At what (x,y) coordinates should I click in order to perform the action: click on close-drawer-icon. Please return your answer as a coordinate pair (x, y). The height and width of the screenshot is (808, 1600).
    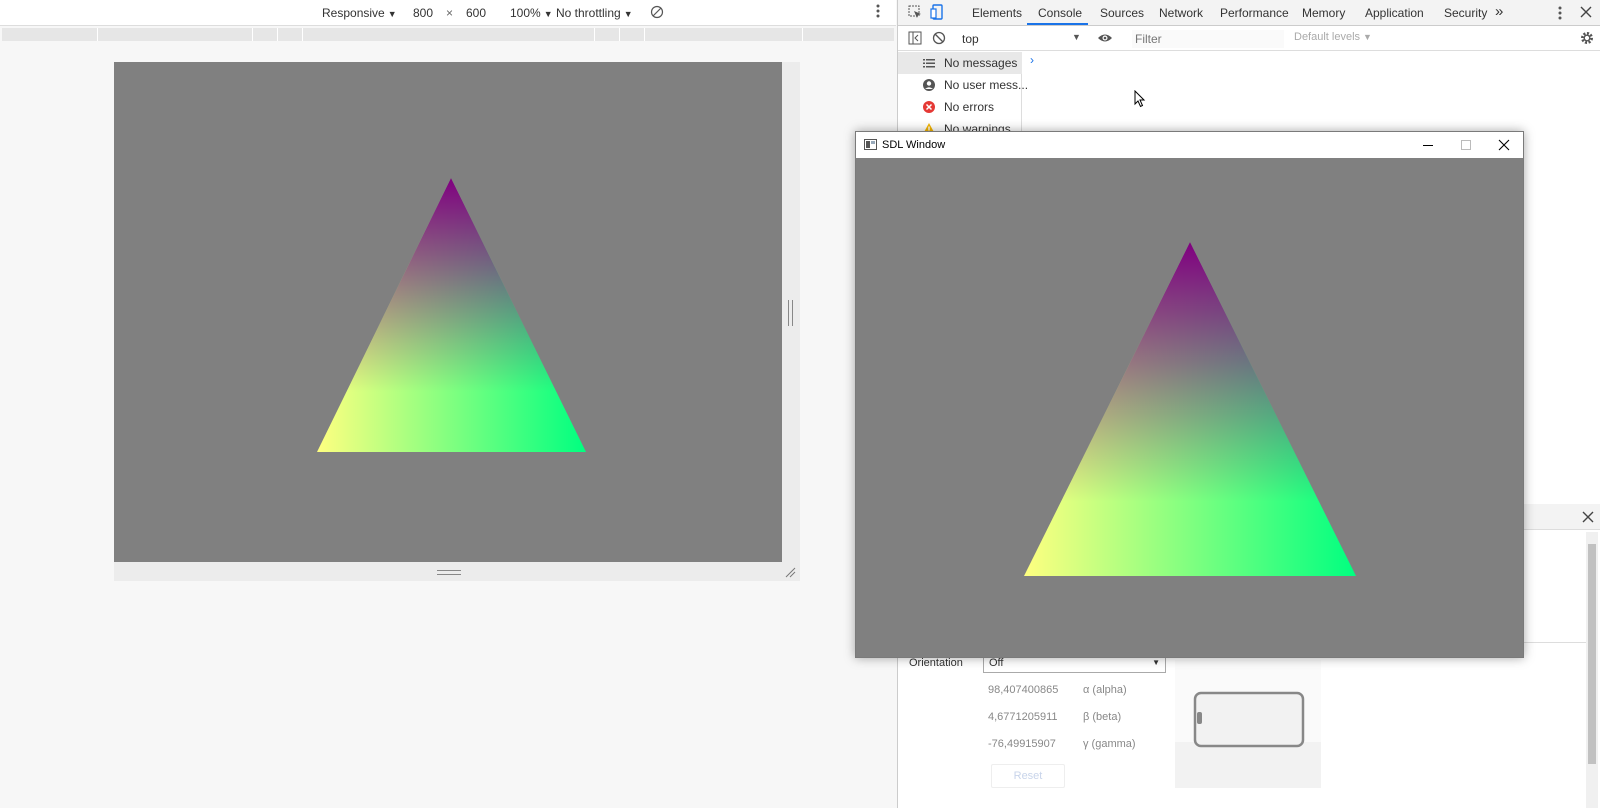
    Looking at the image, I should click on (1588, 518).